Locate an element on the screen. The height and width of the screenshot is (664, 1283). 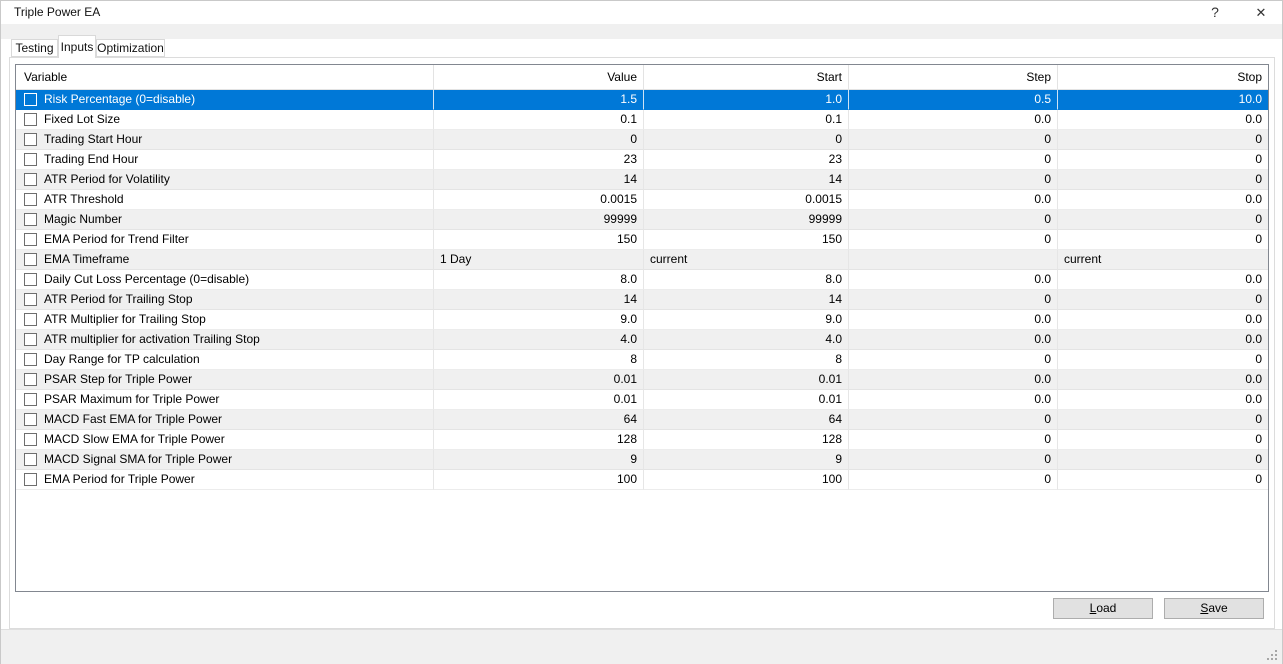
value-cell: 150 is located at coordinates (539, 240).